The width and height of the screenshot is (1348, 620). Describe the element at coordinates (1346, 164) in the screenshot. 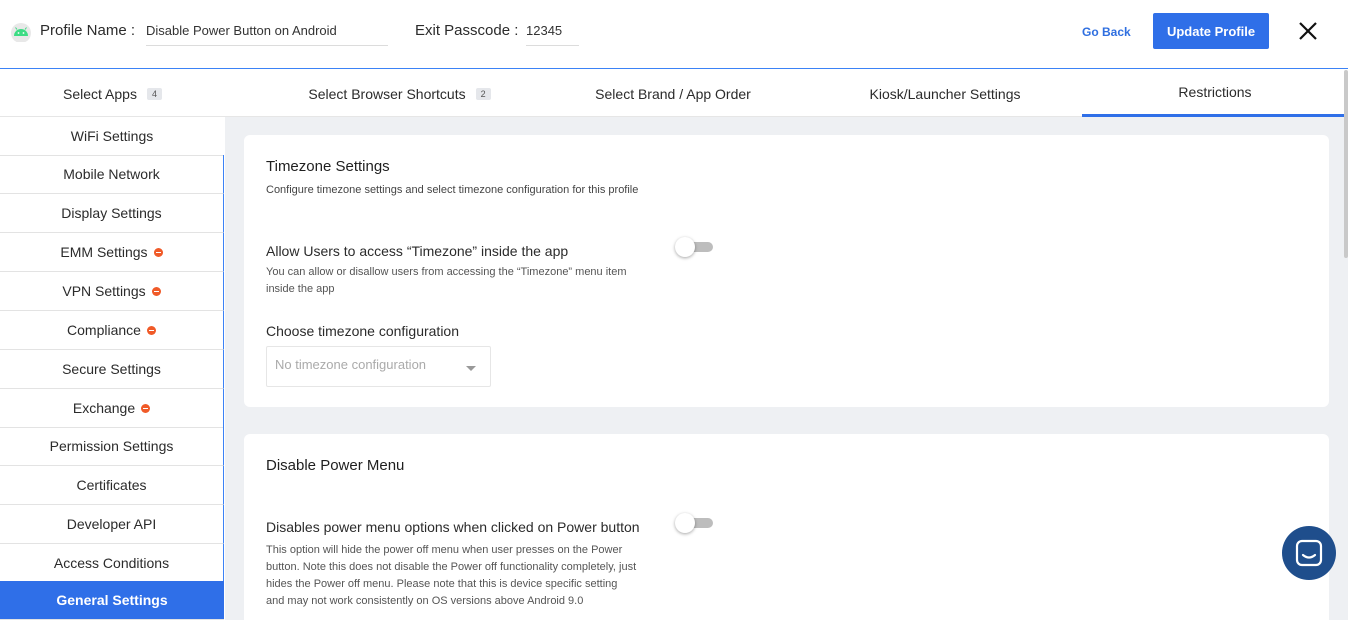

I see `page-scrollbar` at that location.